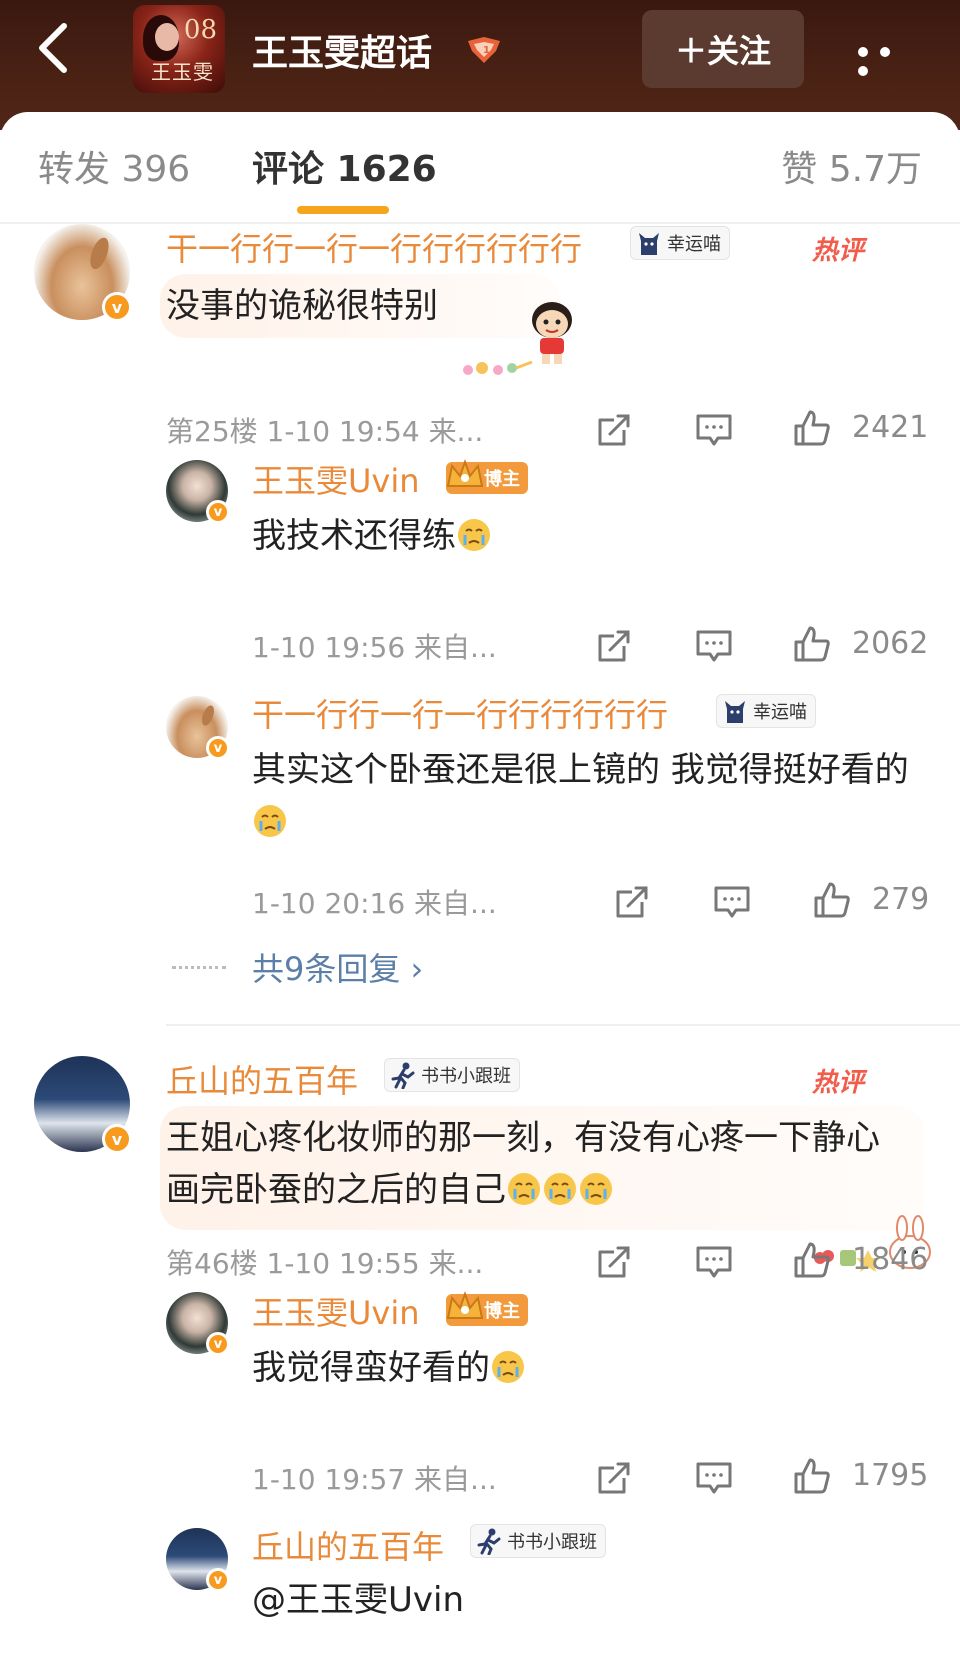 The width and height of the screenshot is (960, 1674). I want to click on comment-username: 丘山的五百年, so click(262, 1079).